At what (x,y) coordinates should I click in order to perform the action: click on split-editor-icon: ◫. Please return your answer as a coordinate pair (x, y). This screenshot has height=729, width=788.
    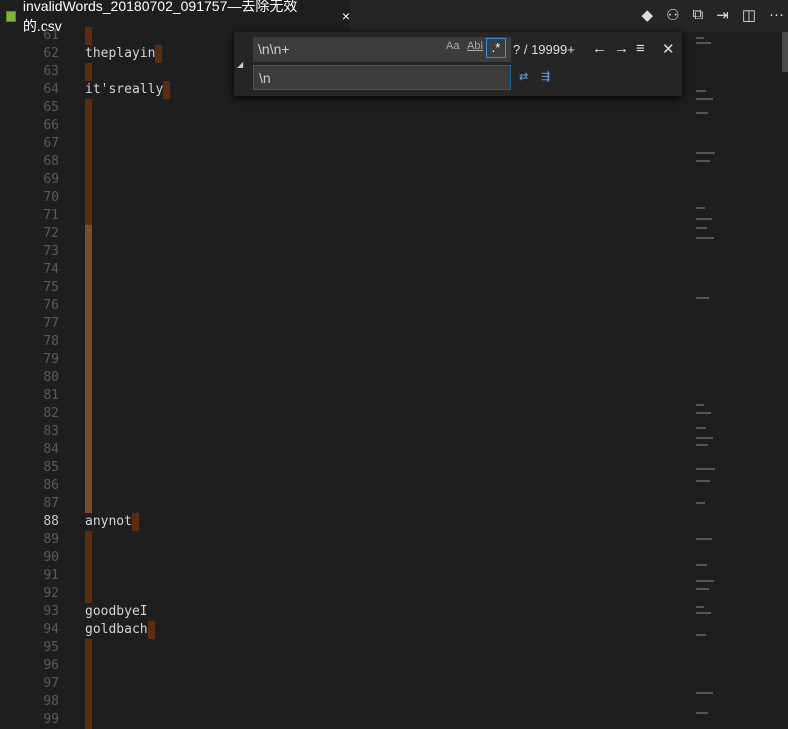
    Looking at the image, I should click on (749, 15).